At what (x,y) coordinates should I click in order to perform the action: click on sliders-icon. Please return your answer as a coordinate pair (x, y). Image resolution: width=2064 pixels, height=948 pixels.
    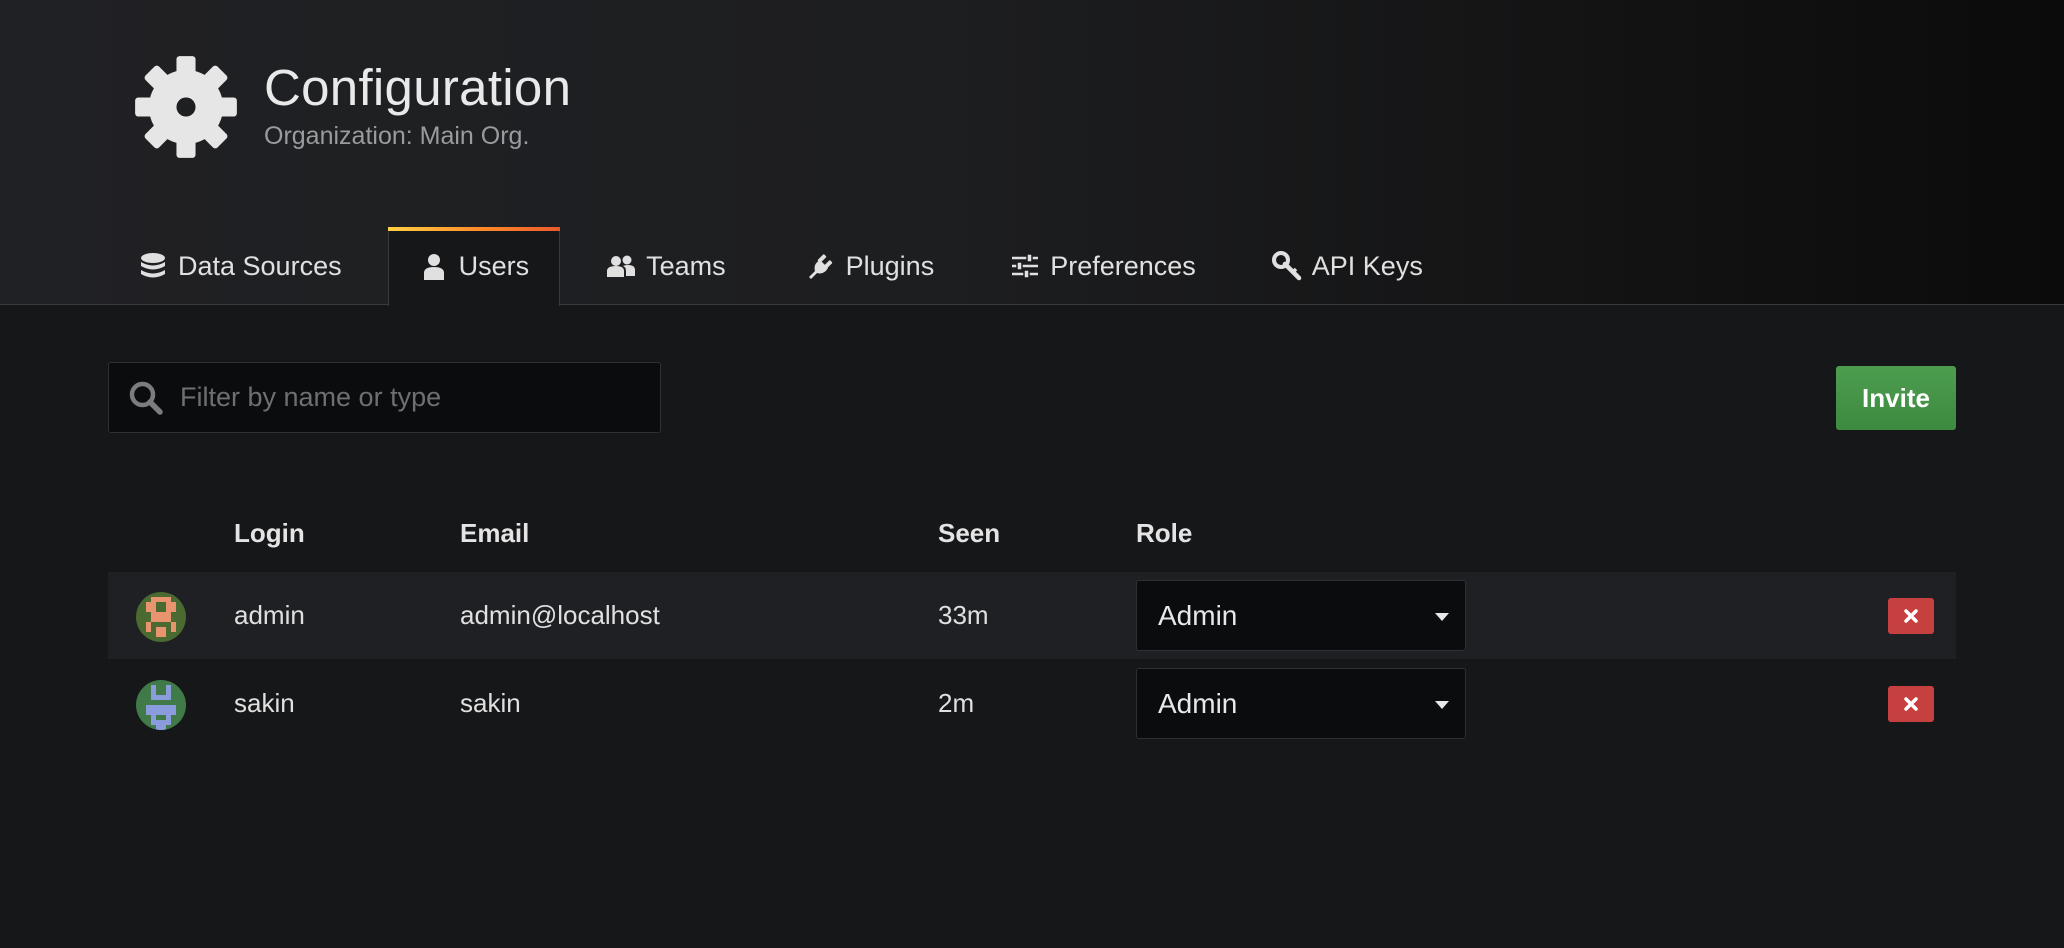
    Looking at the image, I should click on (1025, 266).